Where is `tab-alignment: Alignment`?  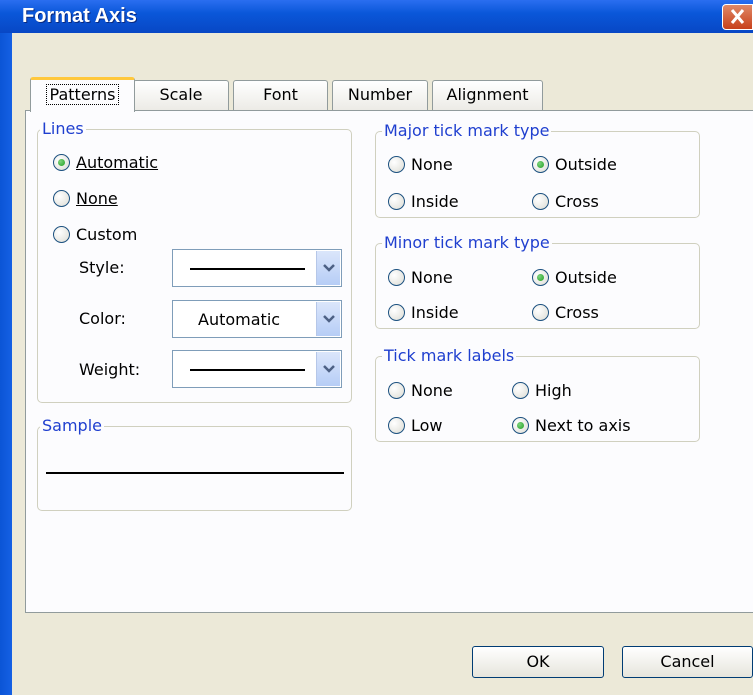
tab-alignment: Alignment is located at coordinates (487, 95).